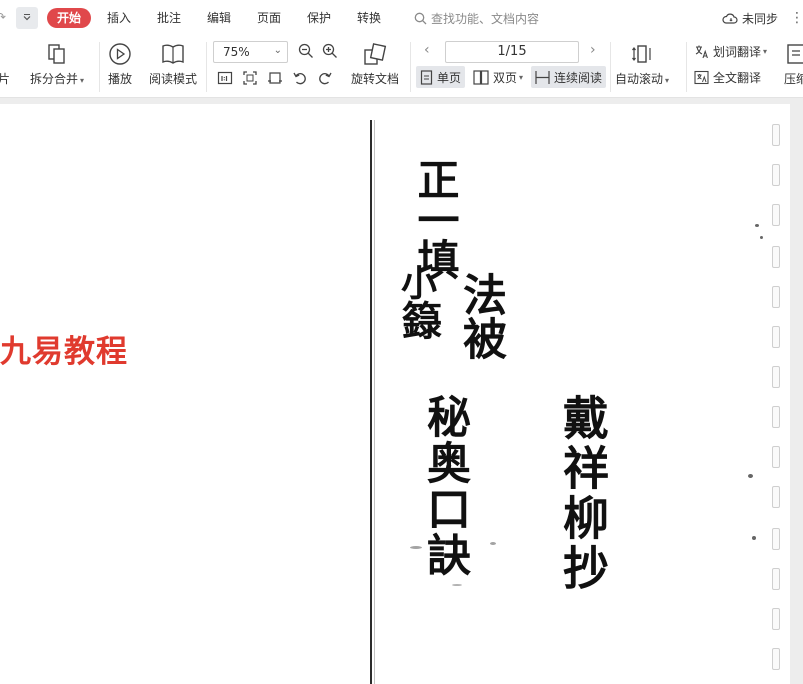  What do you see at coordinates (56, 54) in the screenshot?
I see `split-merge-icon` at bounding box center [56, 54].